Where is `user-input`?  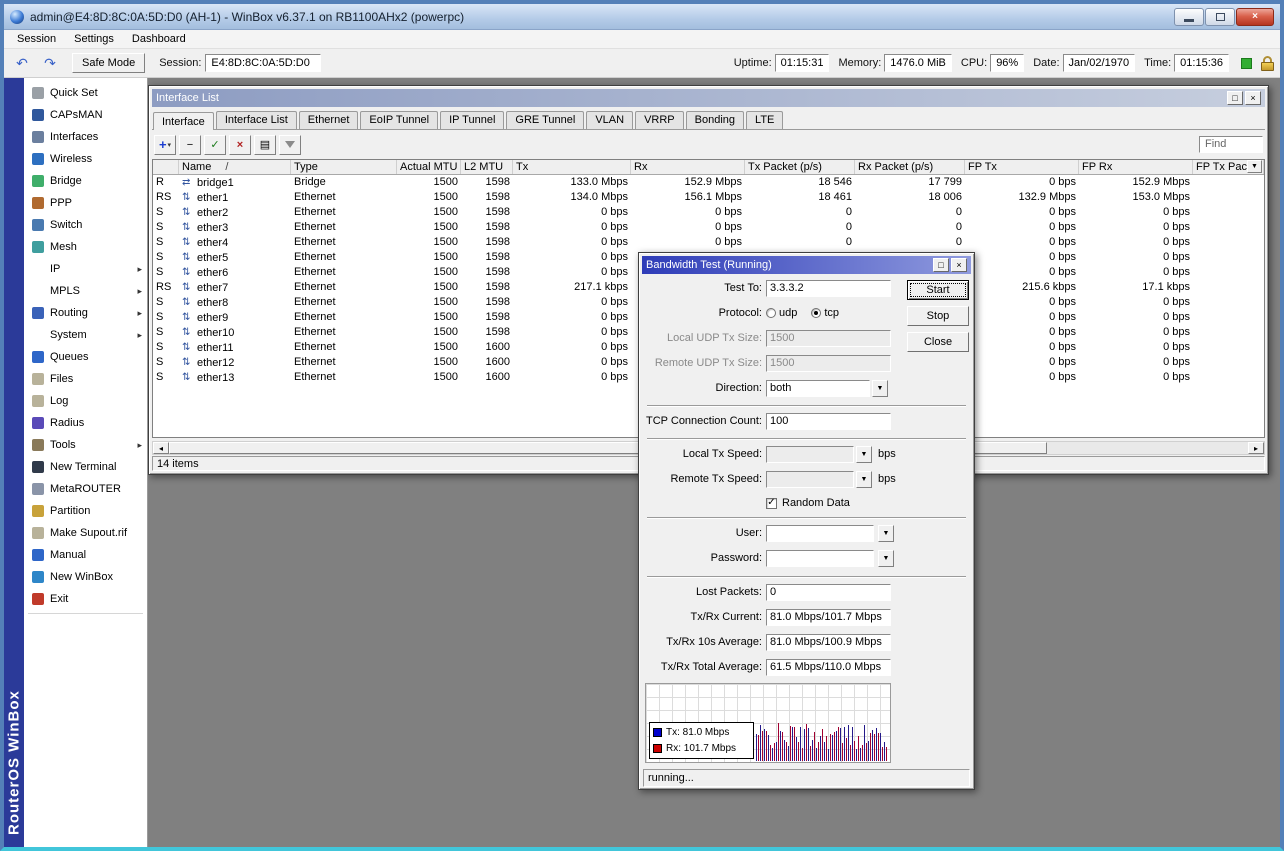
user-input is located at coordinates (820, 533).